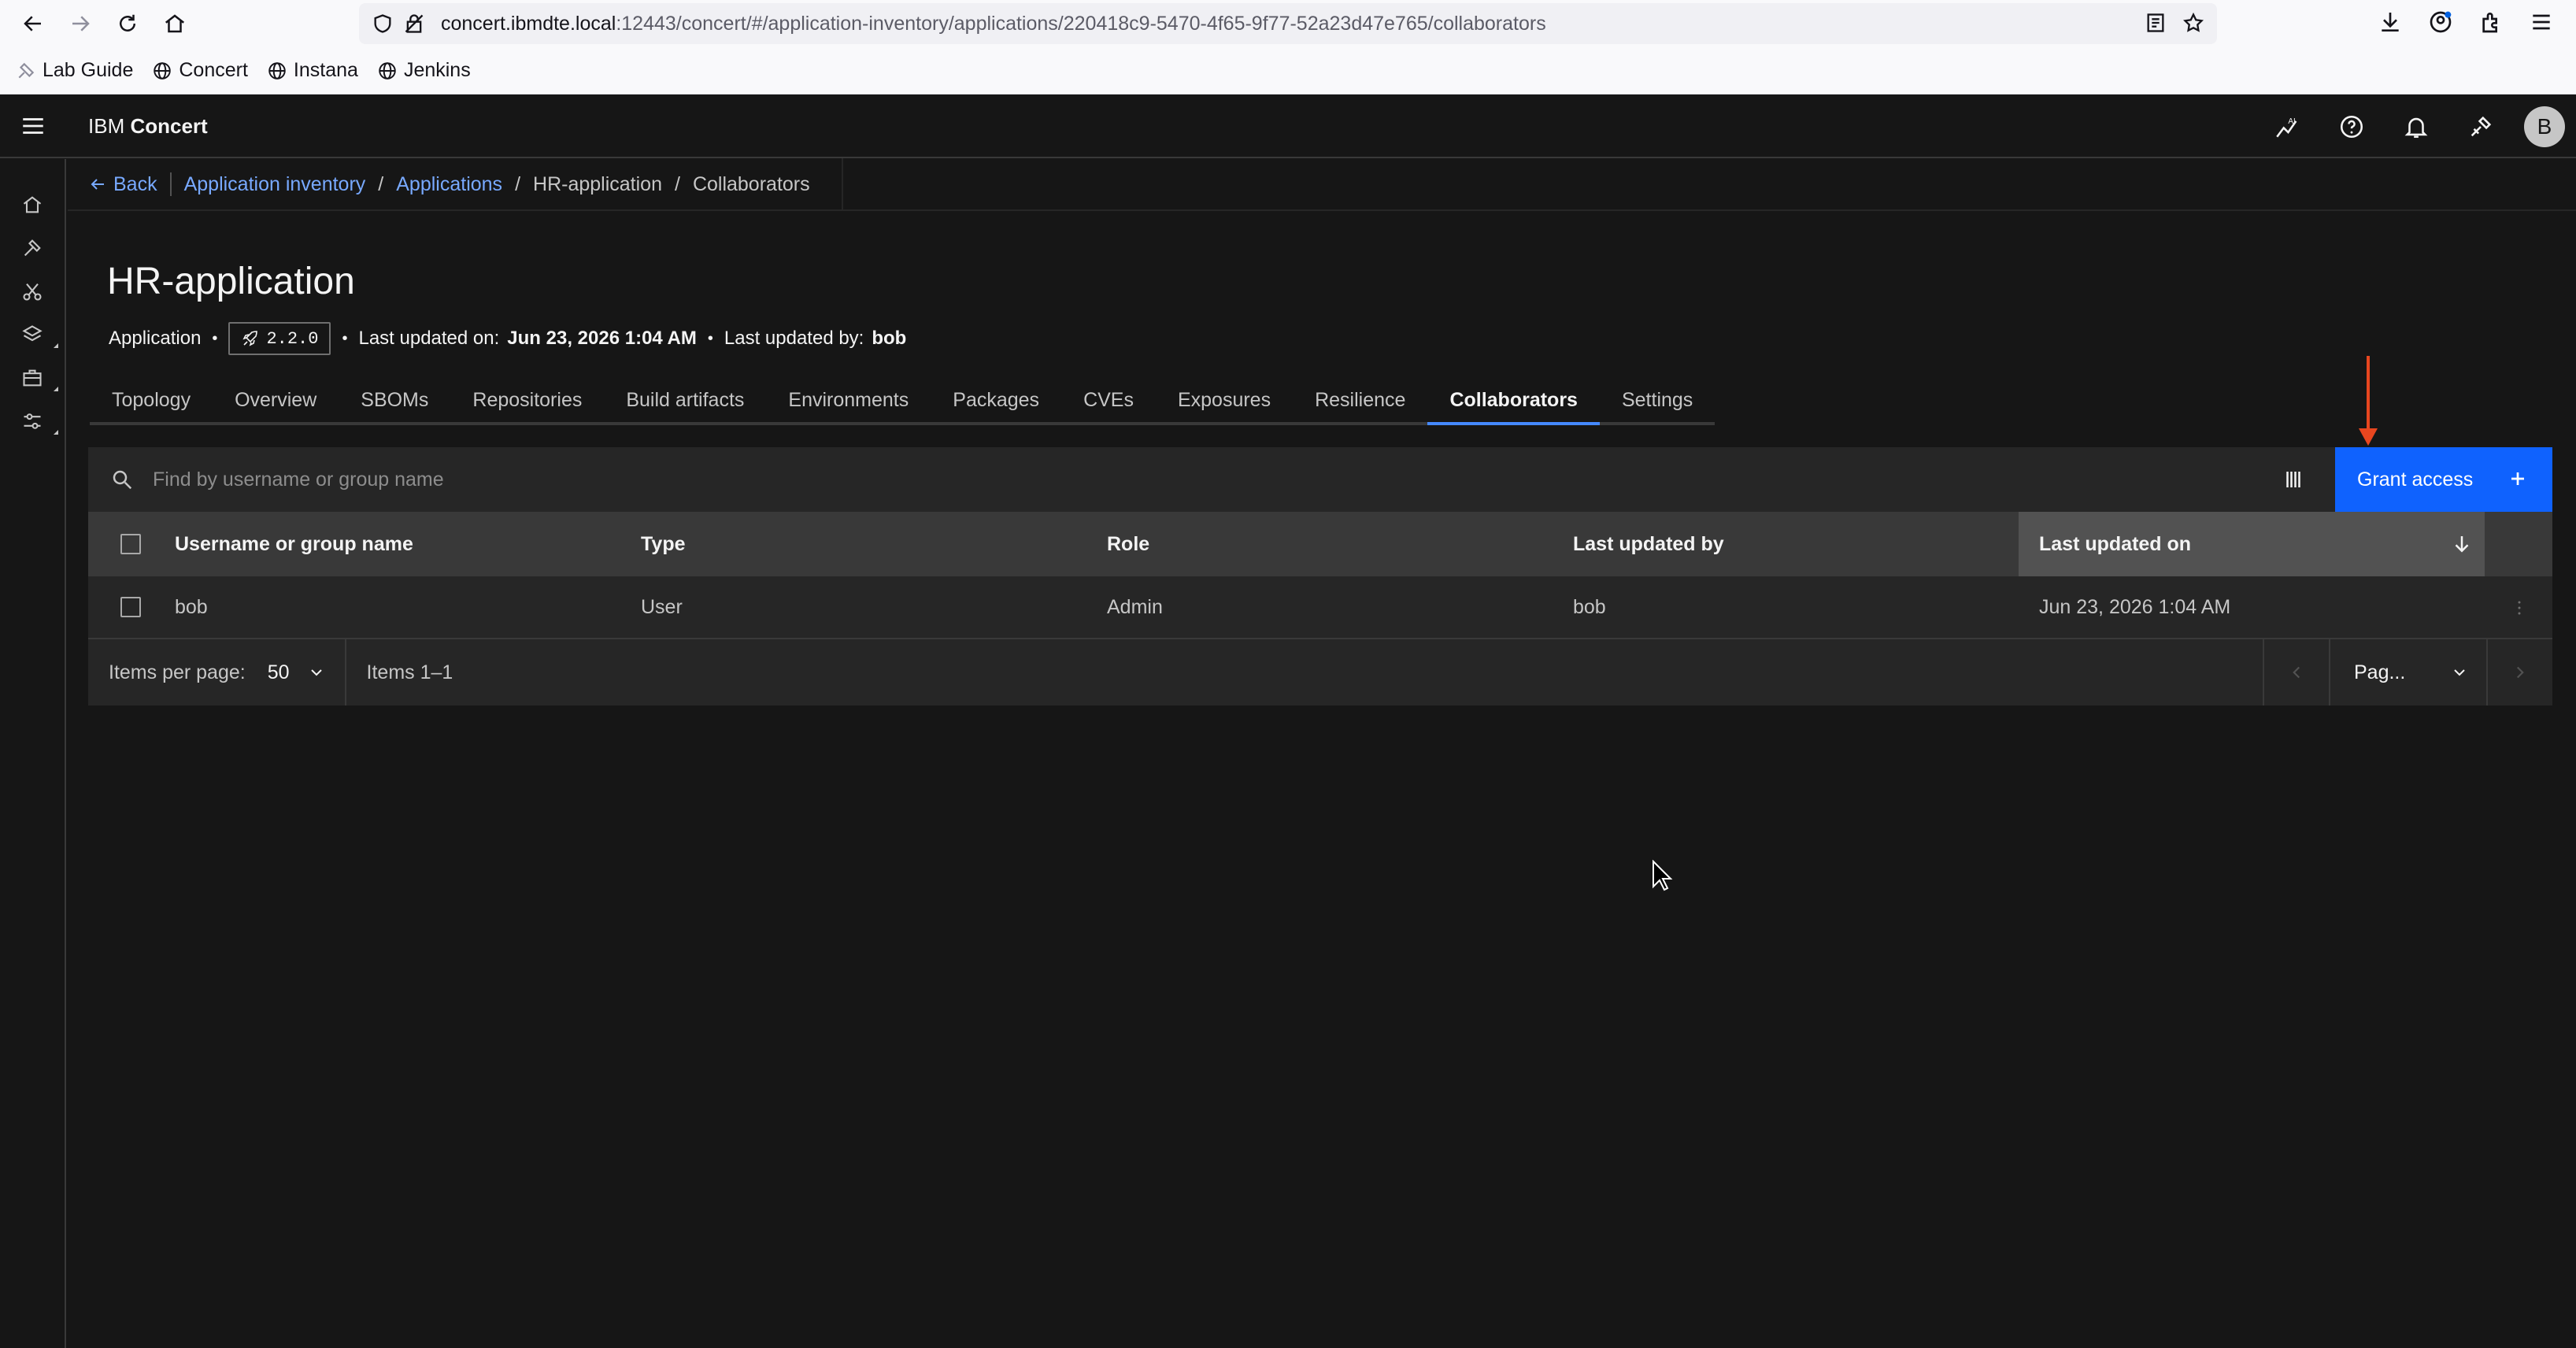  What do you see at coordinates (130, 544) in the screenshot?
I see `select-all-checkbox` at bounding box center [130, 544].